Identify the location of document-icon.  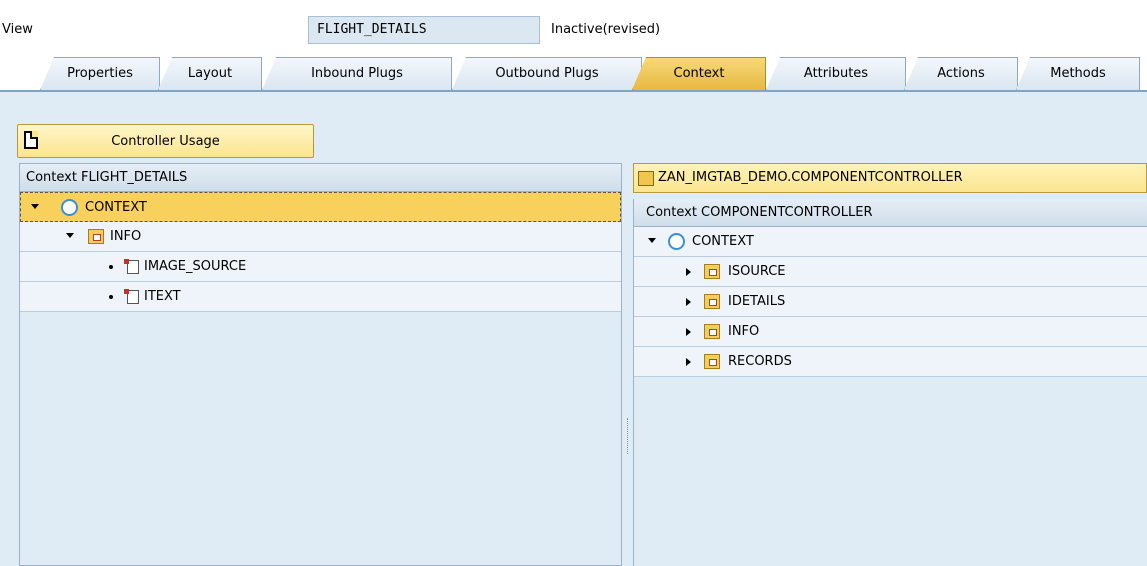
(31, 140).